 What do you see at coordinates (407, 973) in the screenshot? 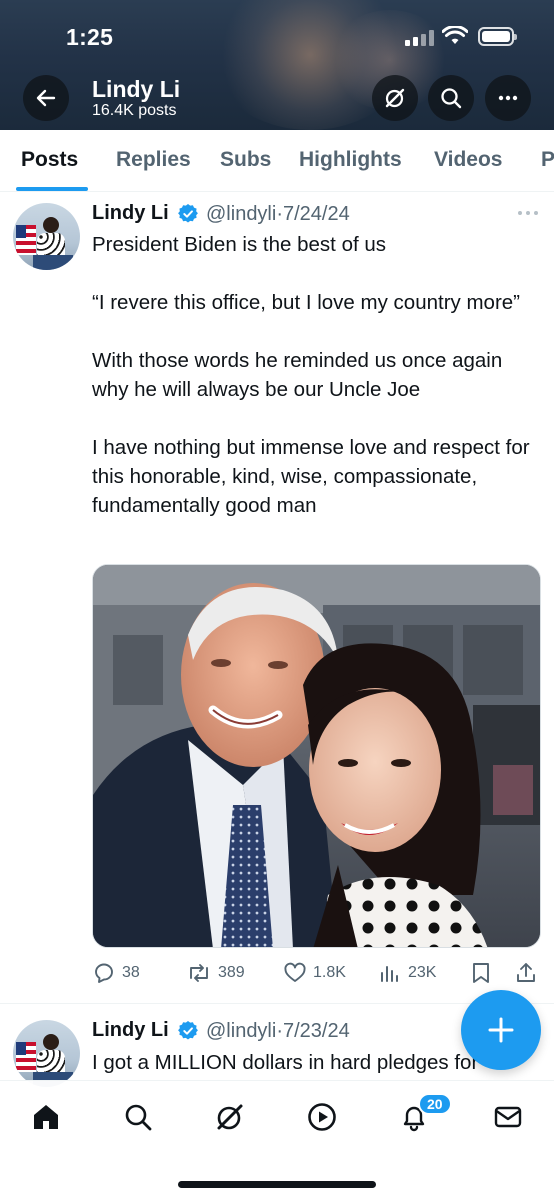
I see `views-button: 23K` at bounding box center [407, 973].